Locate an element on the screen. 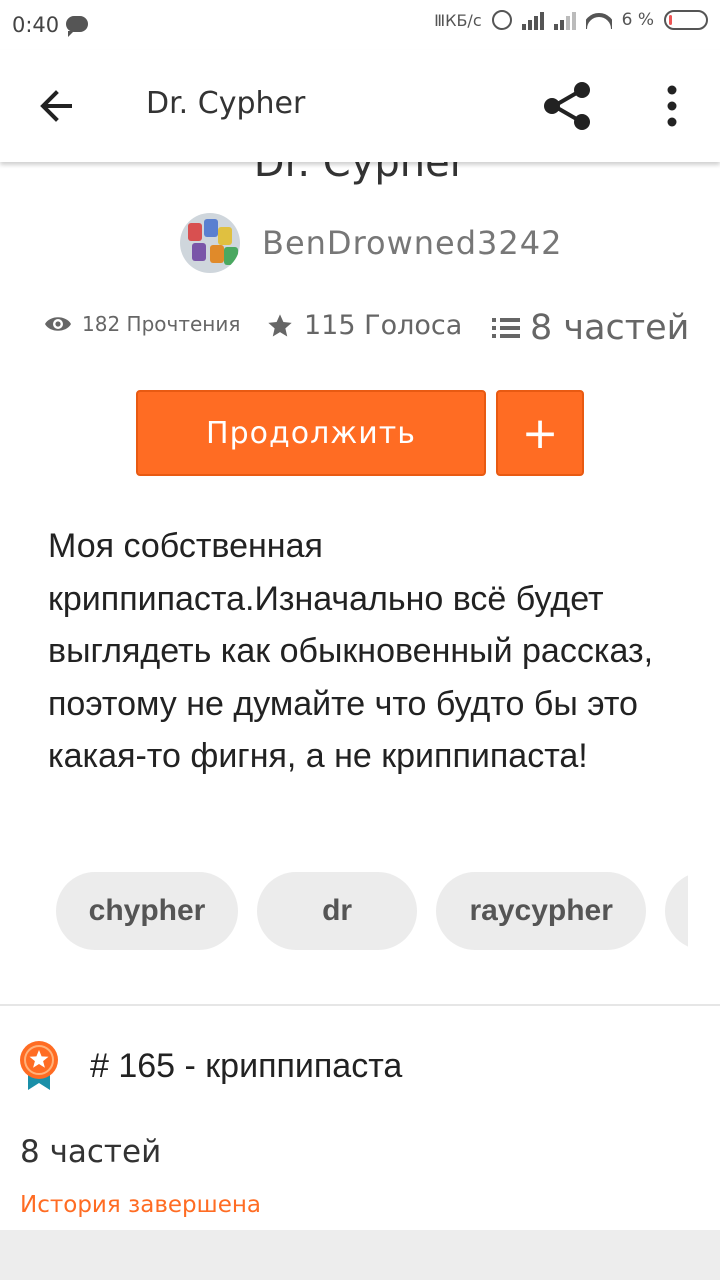  votes-stat: 115 Голоса is located at coordinates (364, 325).